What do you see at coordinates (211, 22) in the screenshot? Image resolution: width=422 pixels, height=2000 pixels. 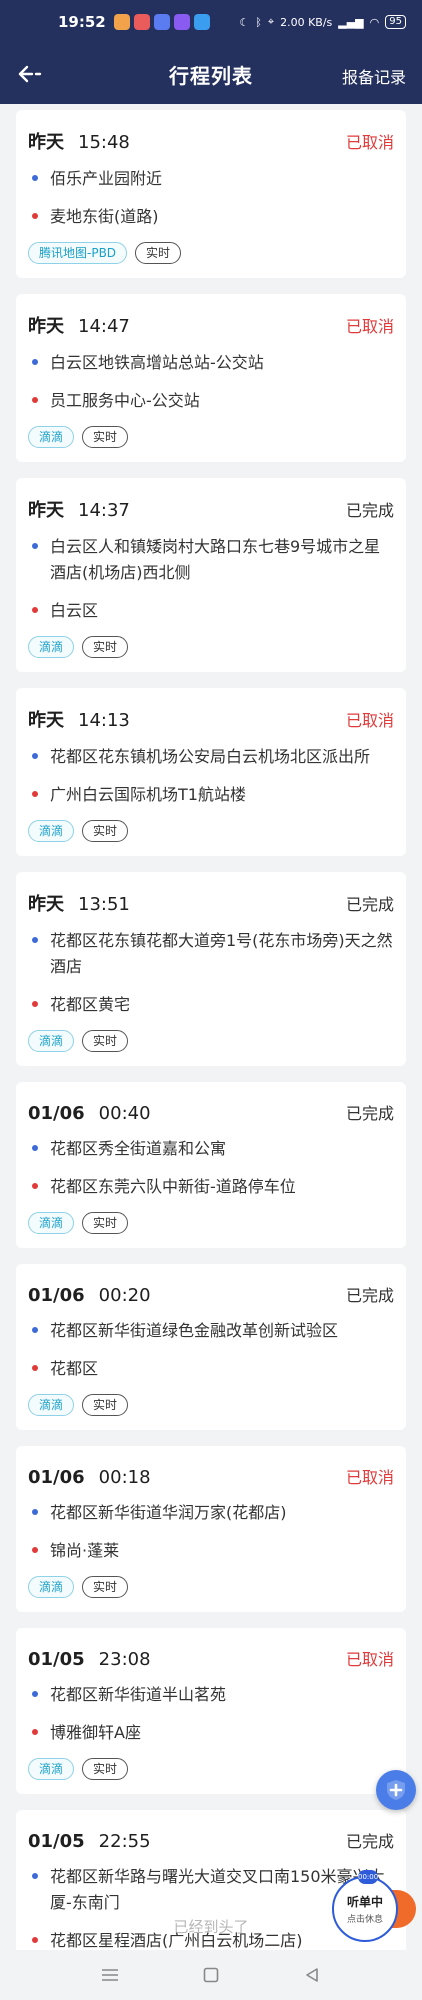 I see `status-bar: 19:52 ☾ ᛒ ⌖ 2.00 KB/s ▂▄▆ ◠ 95` at bounding box center [211, 22].